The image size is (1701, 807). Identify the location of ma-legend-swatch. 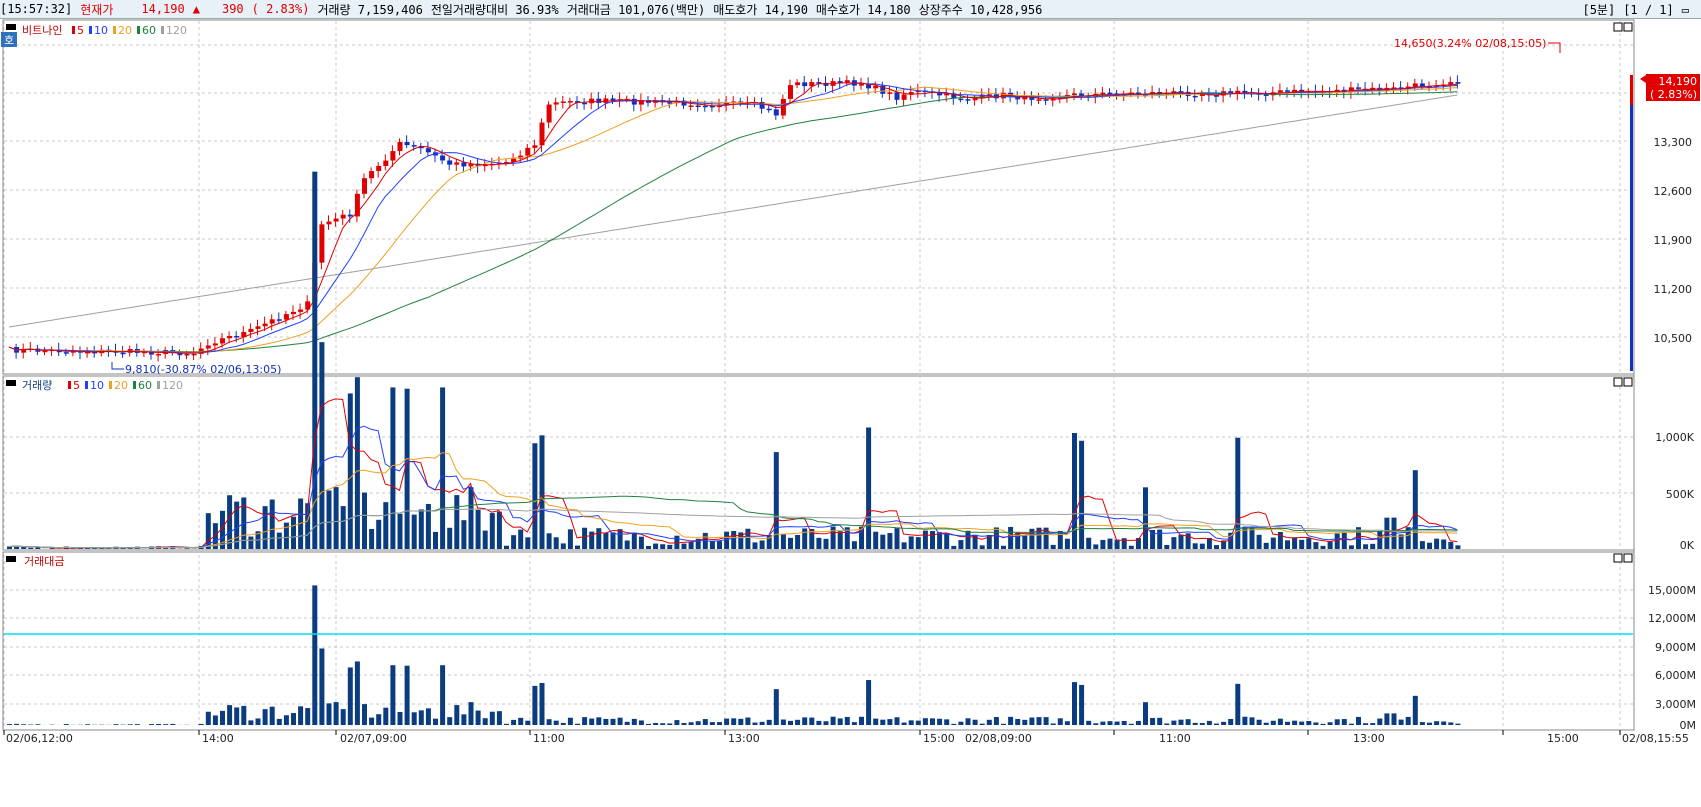
(110, 385).